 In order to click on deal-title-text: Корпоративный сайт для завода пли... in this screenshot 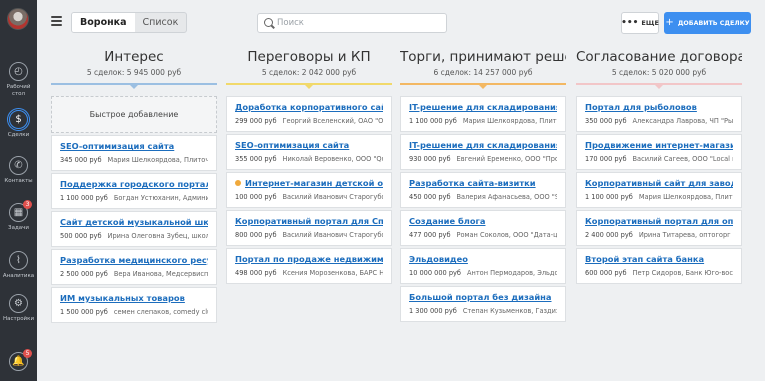, I will do `click(659, 183)`.